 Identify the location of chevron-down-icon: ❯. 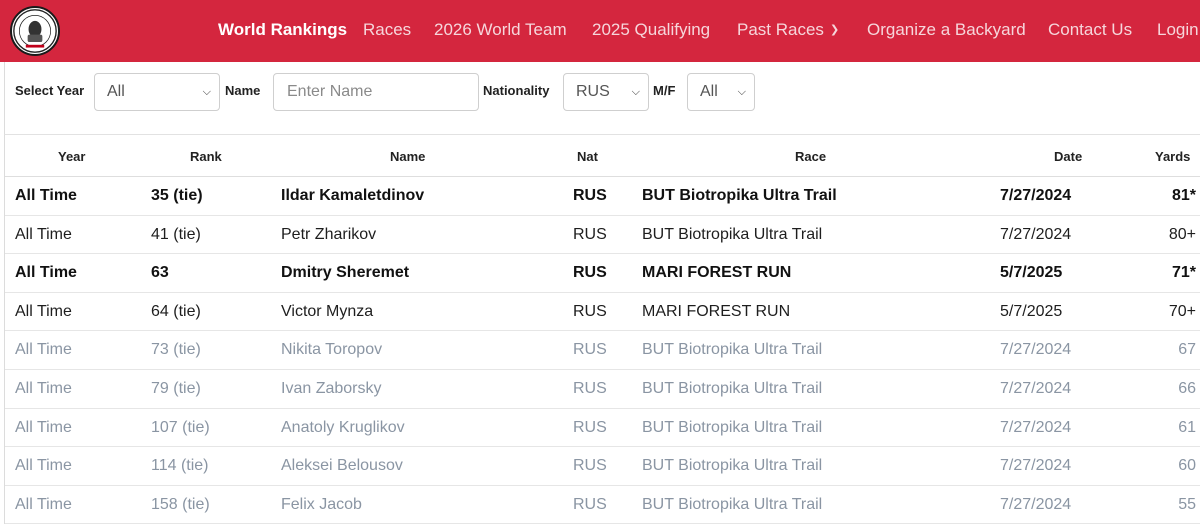
(834, 30).